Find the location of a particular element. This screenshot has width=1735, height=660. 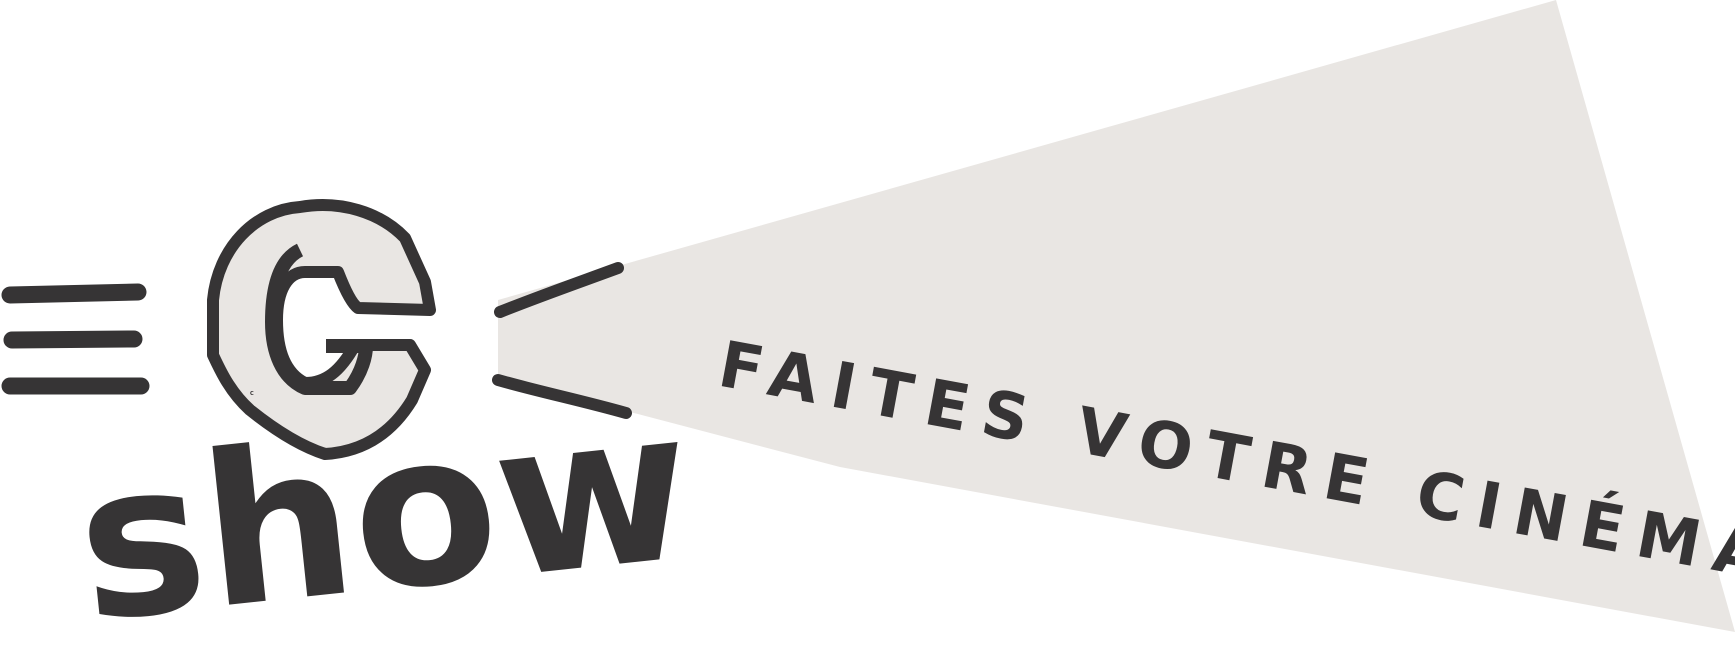

c-letter-text: C is located at coordinates (252, 394).